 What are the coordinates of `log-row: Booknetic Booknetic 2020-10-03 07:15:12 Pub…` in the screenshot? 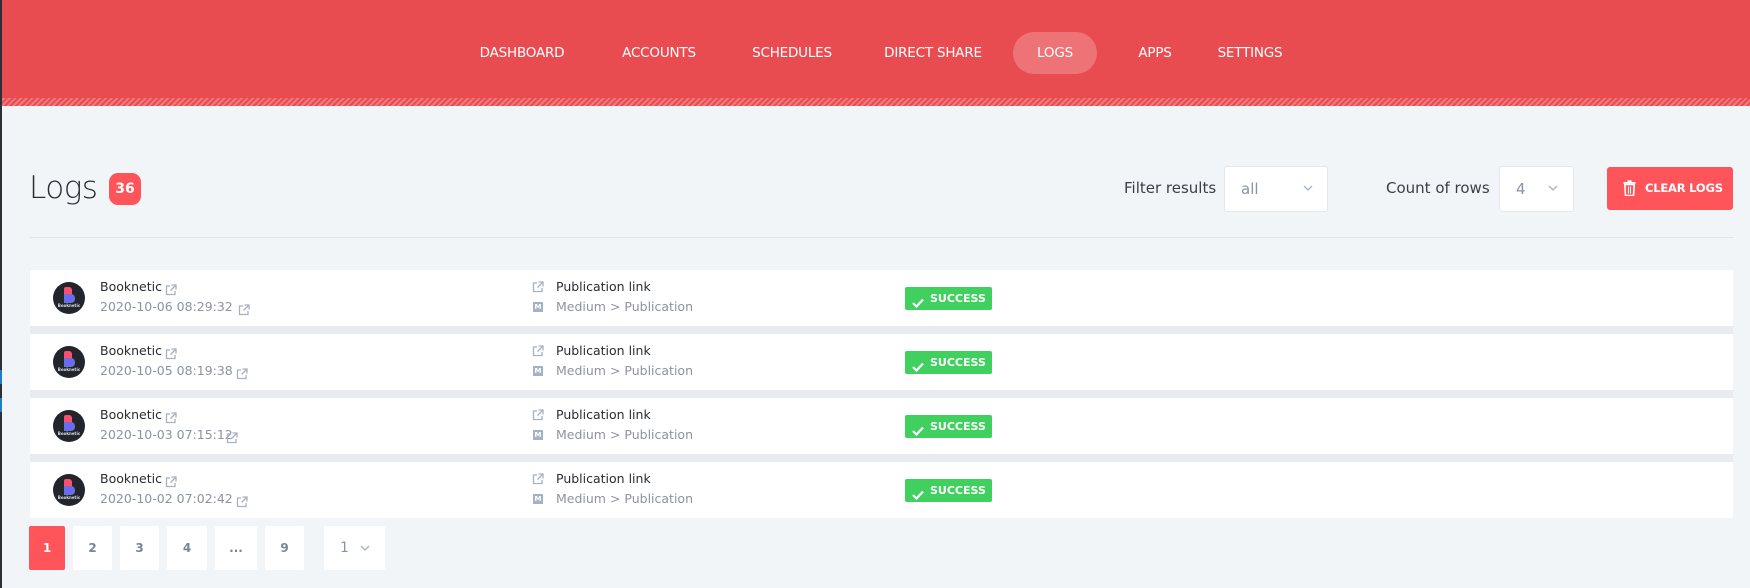 It's located at (881, 426).